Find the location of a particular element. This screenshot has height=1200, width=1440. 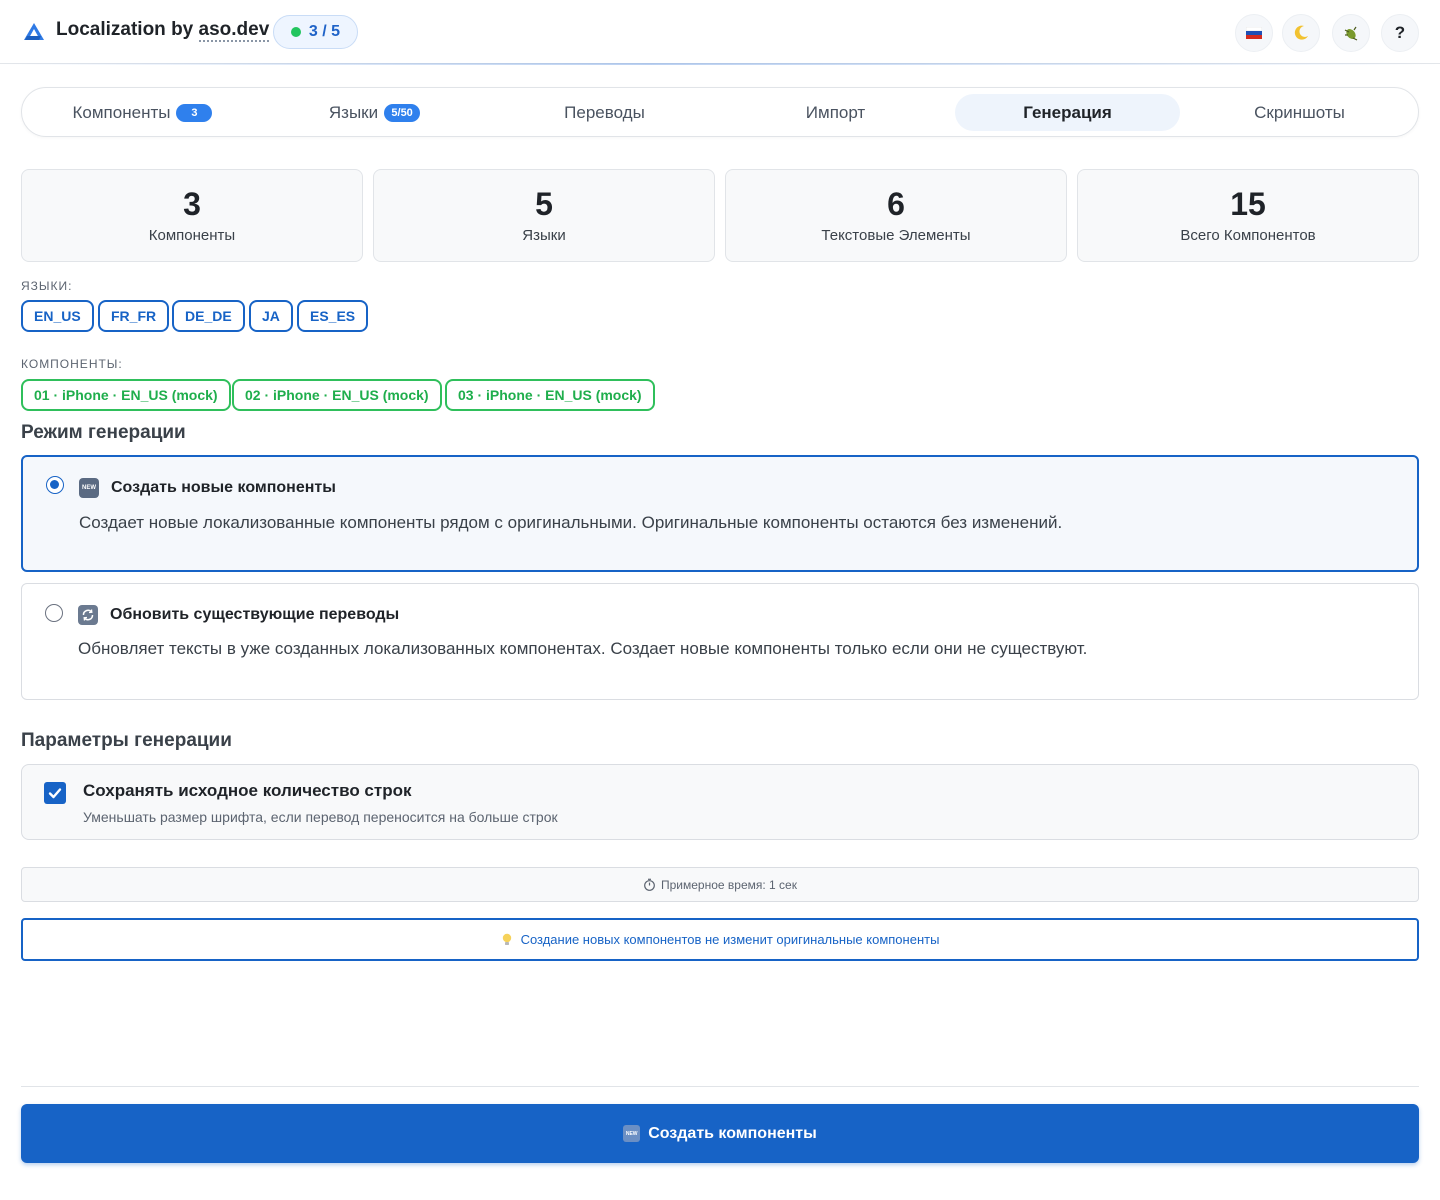

keep-lines-checkbox is located at coordinates (55, 793).